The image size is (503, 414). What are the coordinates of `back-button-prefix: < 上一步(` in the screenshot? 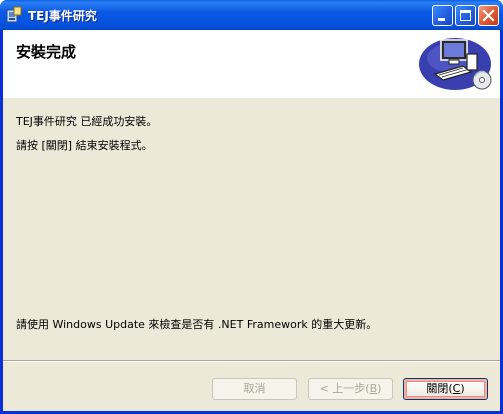 It's located at (344, 388).